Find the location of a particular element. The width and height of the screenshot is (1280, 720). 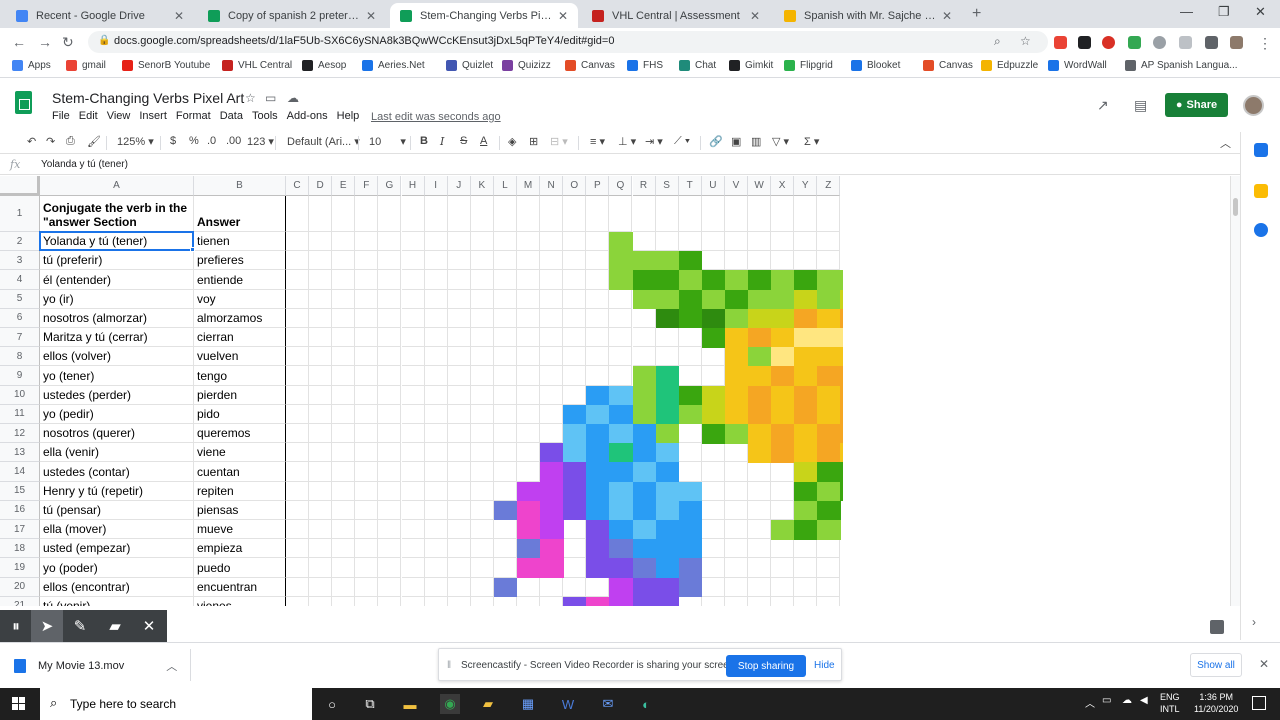

bookmark-item: Flipgrid is located at coordinates (808, 65).